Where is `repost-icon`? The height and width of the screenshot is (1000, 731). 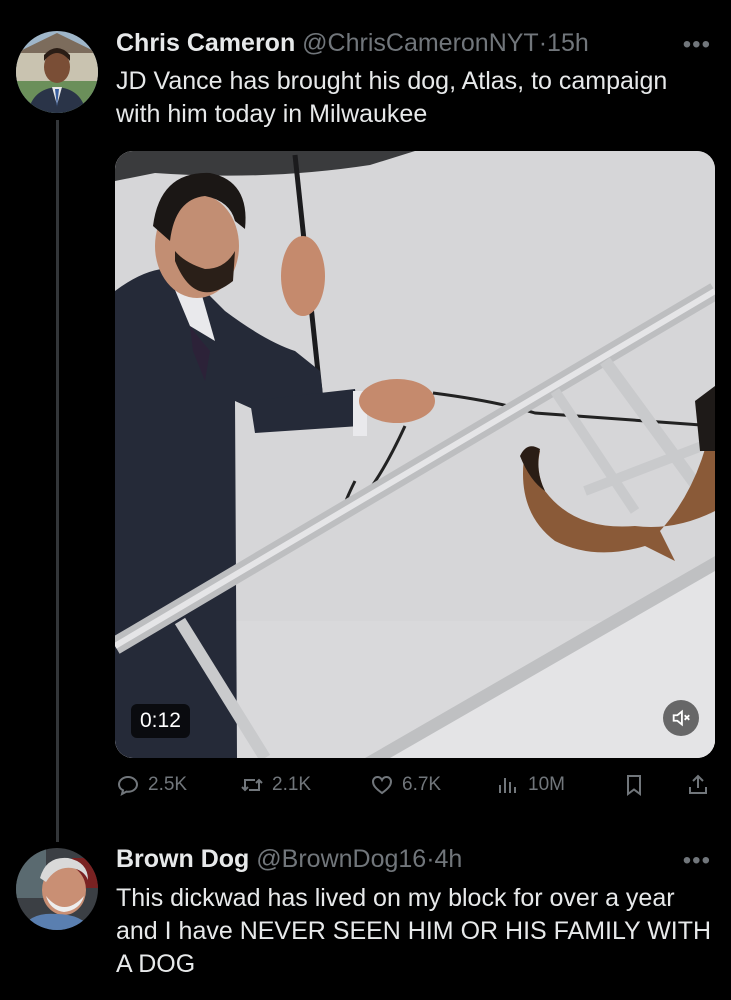 repost-icon is located at coordinates (252, 785).